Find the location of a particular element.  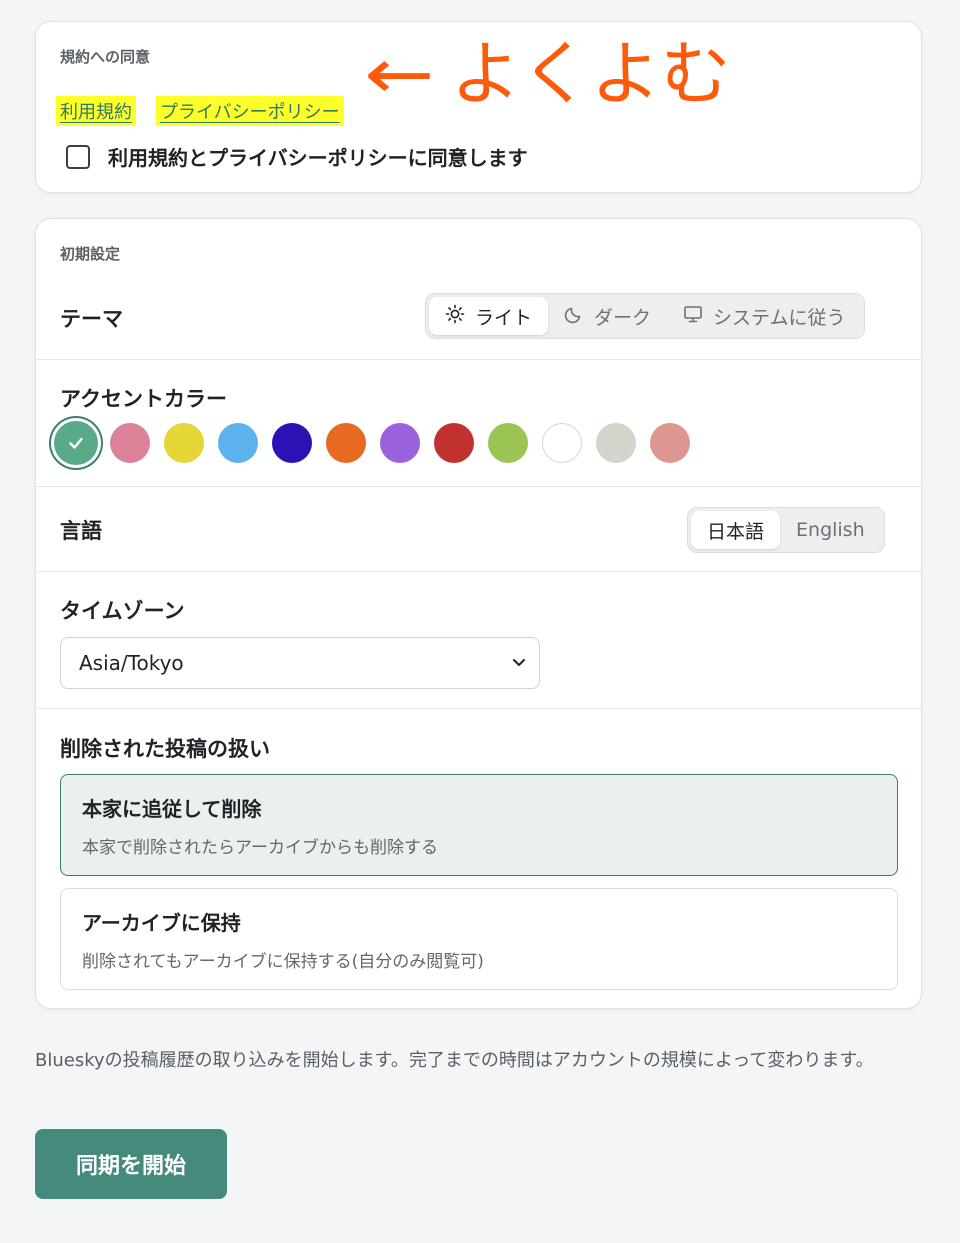

option-title: 本家に追従して削除 is located at coordinates (172, 809).